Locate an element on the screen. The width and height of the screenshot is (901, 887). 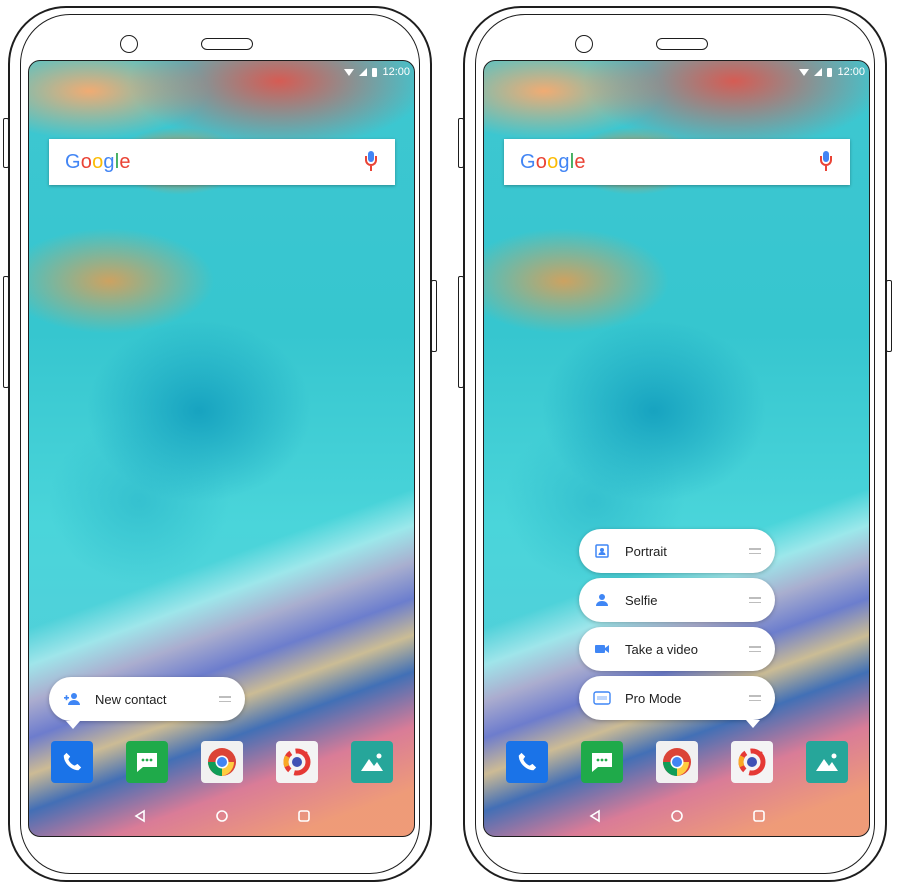
shortcut-label: New contact is located at coordinates (131, 699).